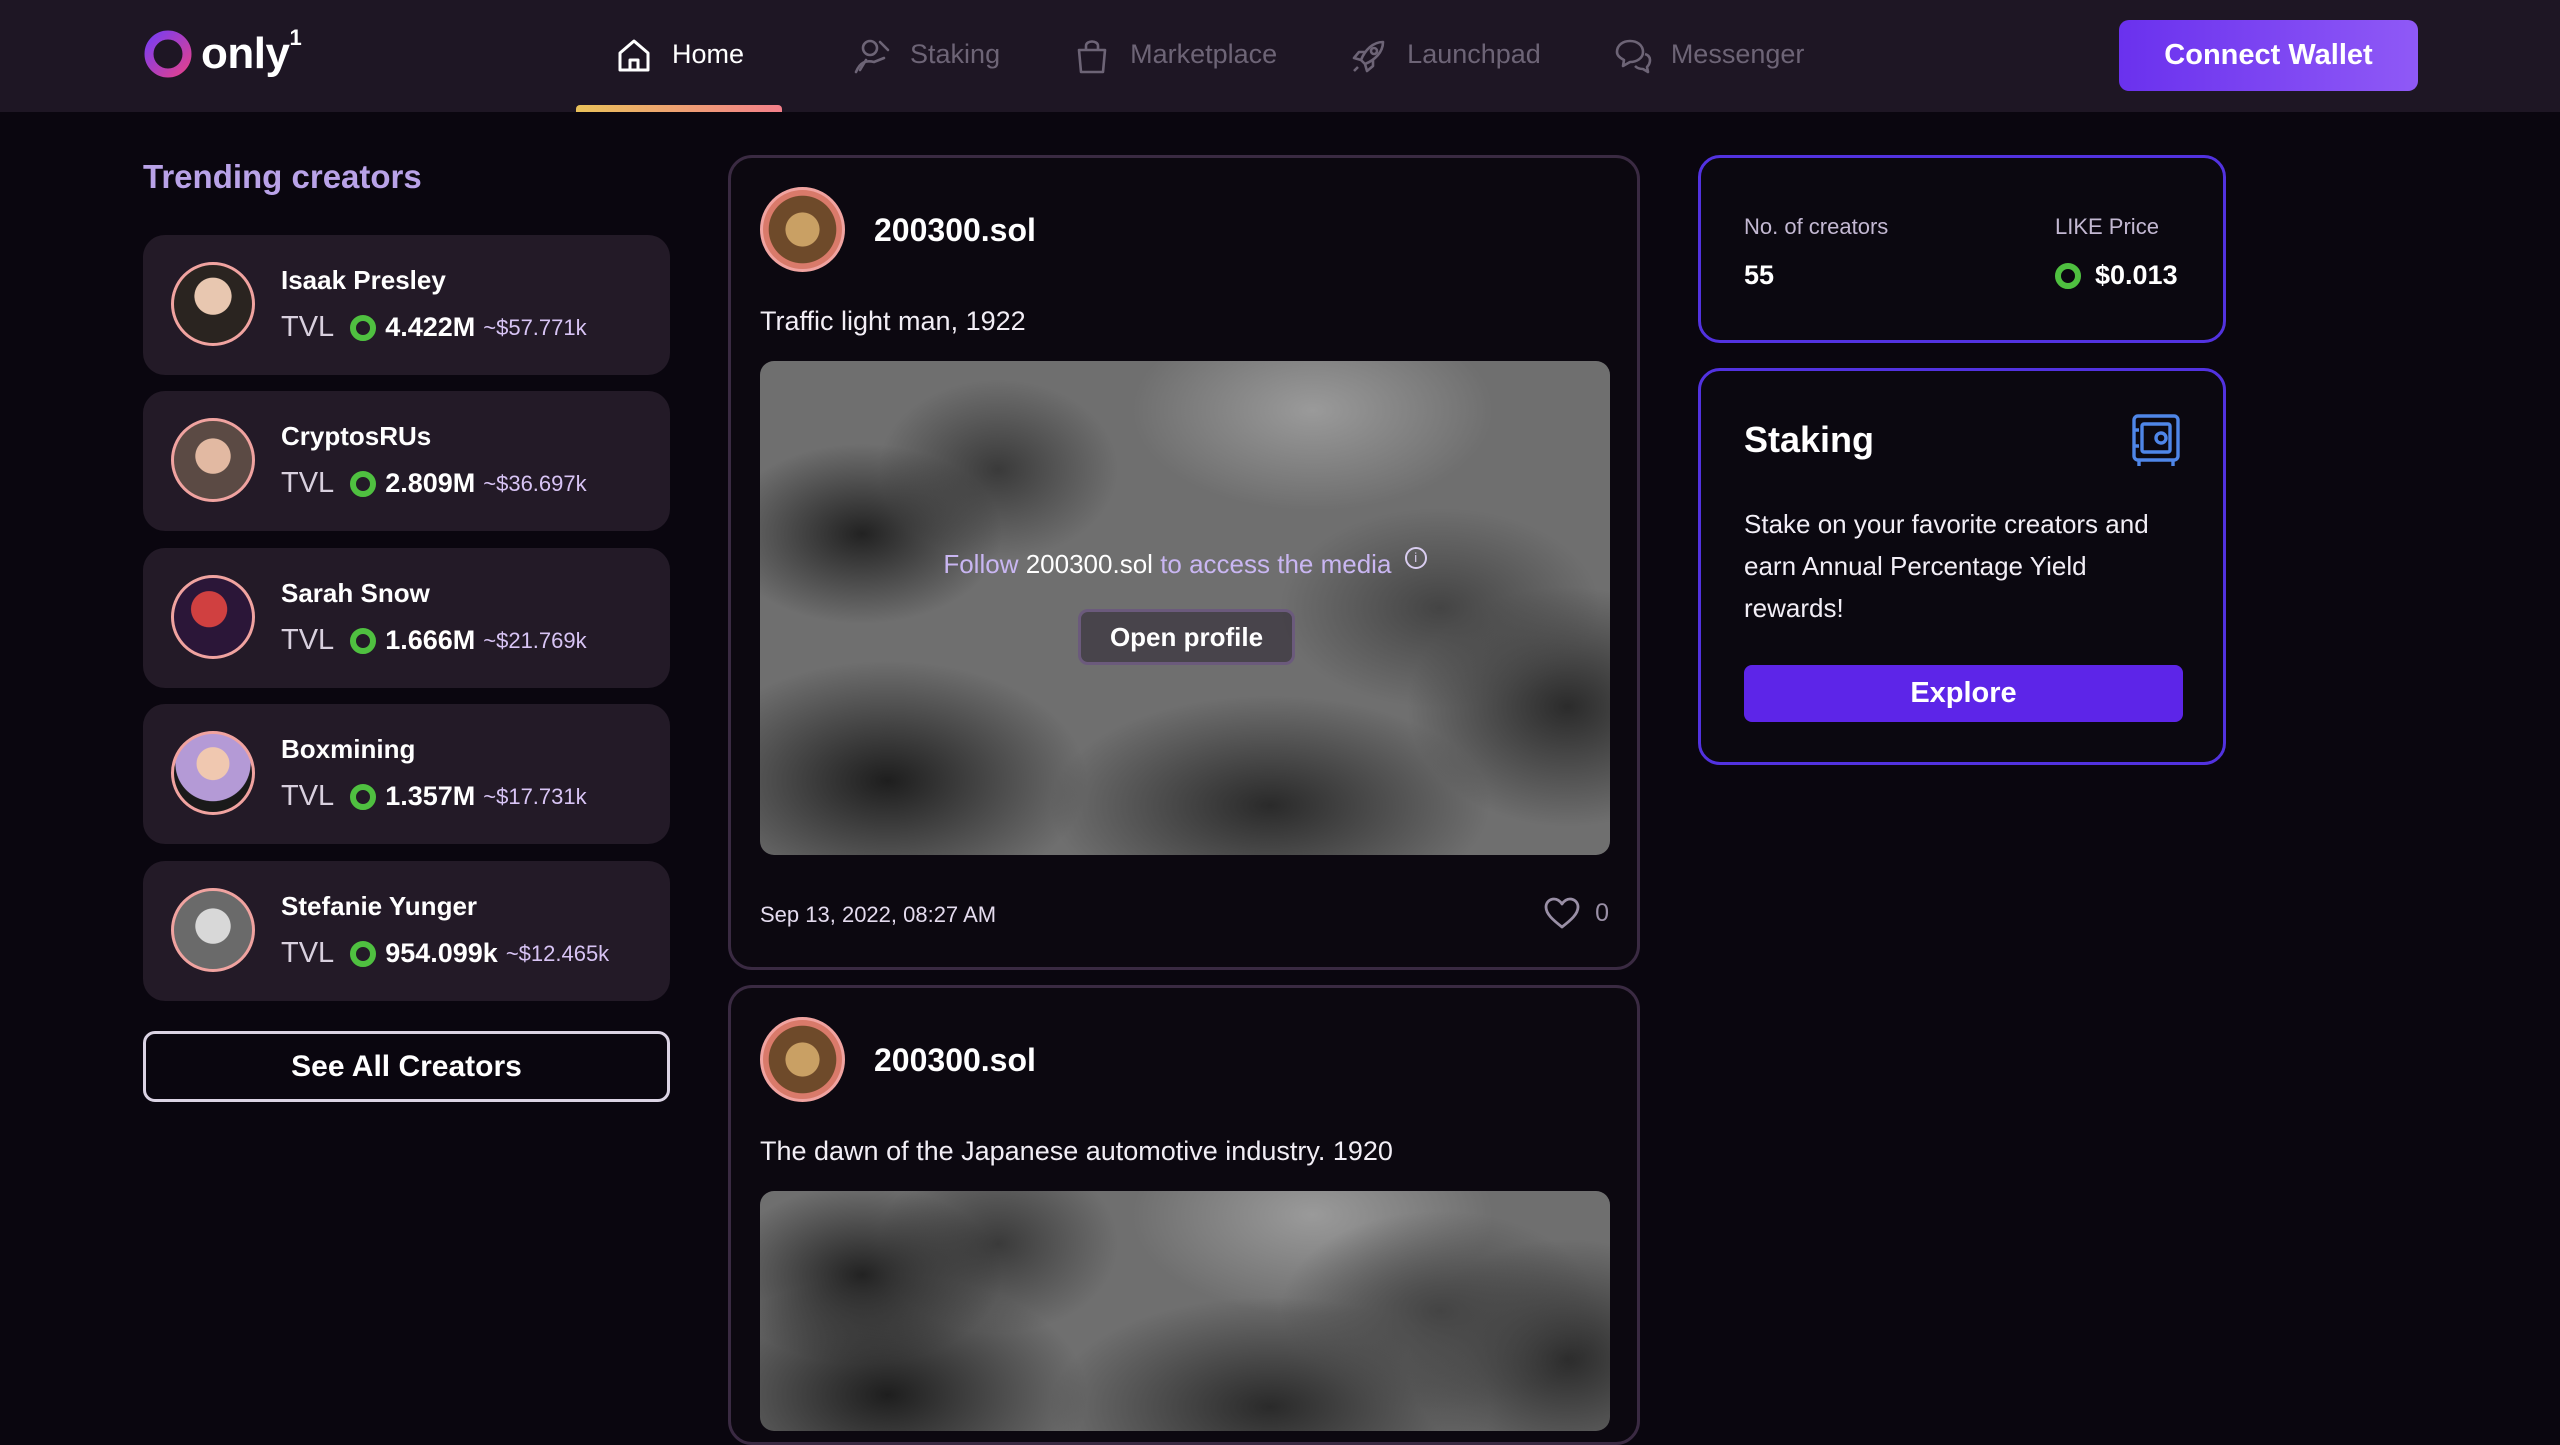 This screenshot has width=2560, height=1445. Describe the element at coordinates (1204, 53) in the screenshot. I see `nav-label-marketplace: Marketplace` at that location.